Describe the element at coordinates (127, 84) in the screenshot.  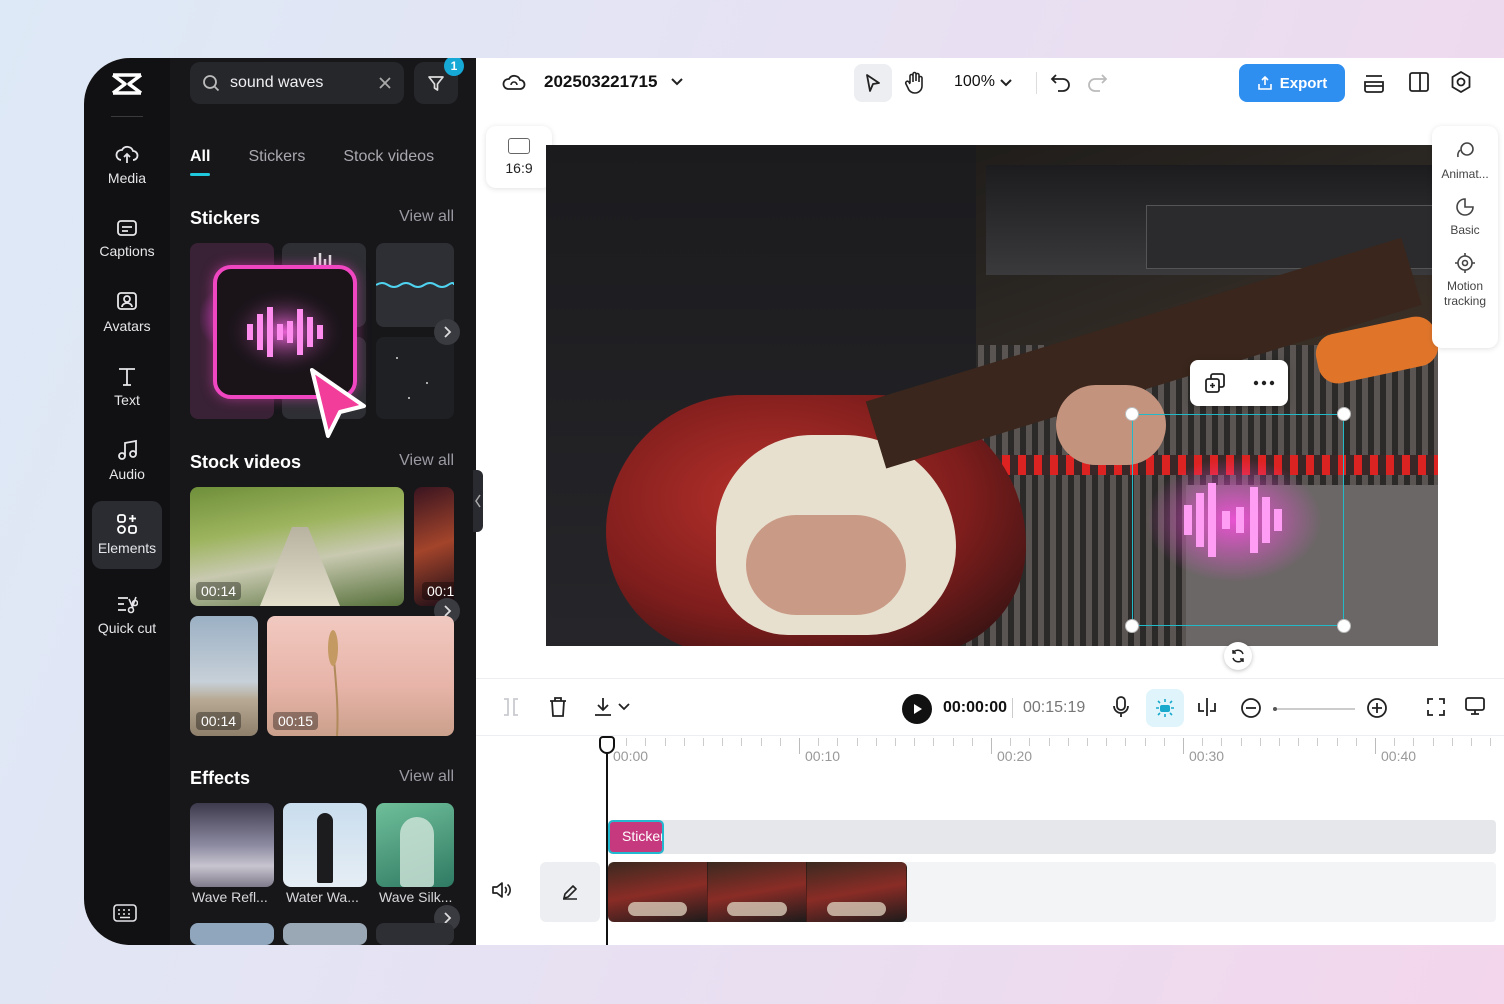
I see `capcut-logo` at that location.